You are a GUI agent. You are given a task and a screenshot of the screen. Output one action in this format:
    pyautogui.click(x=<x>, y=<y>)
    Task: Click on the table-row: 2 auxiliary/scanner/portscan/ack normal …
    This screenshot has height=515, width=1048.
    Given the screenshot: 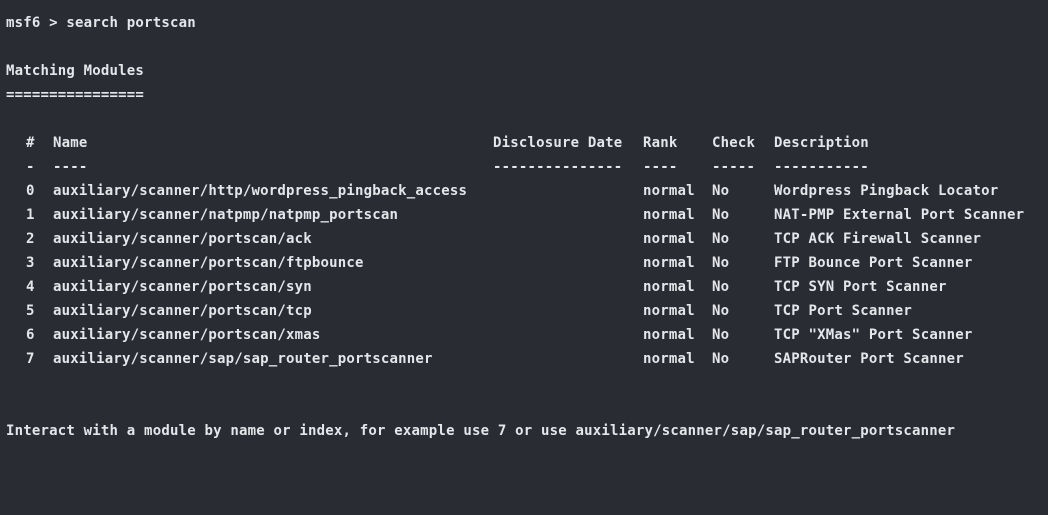 What is the action you would take?
    pyautogui.click(x=524, y=239)
    